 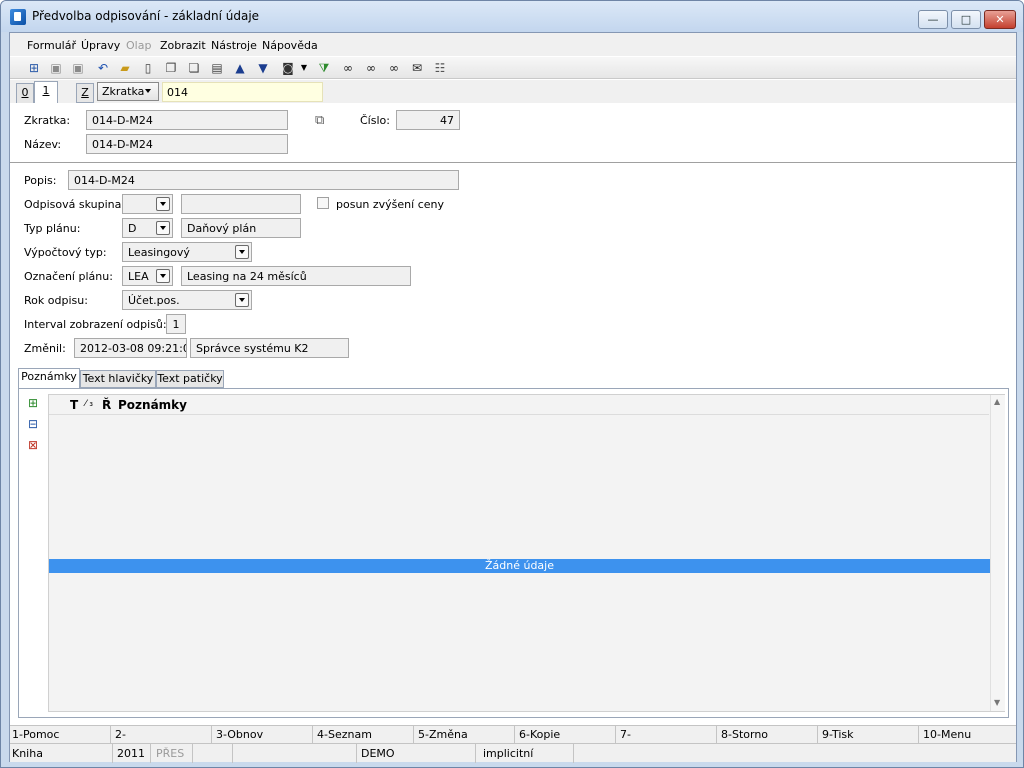 What do you see at coordinates (187, 300) in the screenshot?
I see `rok-odpisu-combo: Účet.pos.` at bounding box center [187, 300].